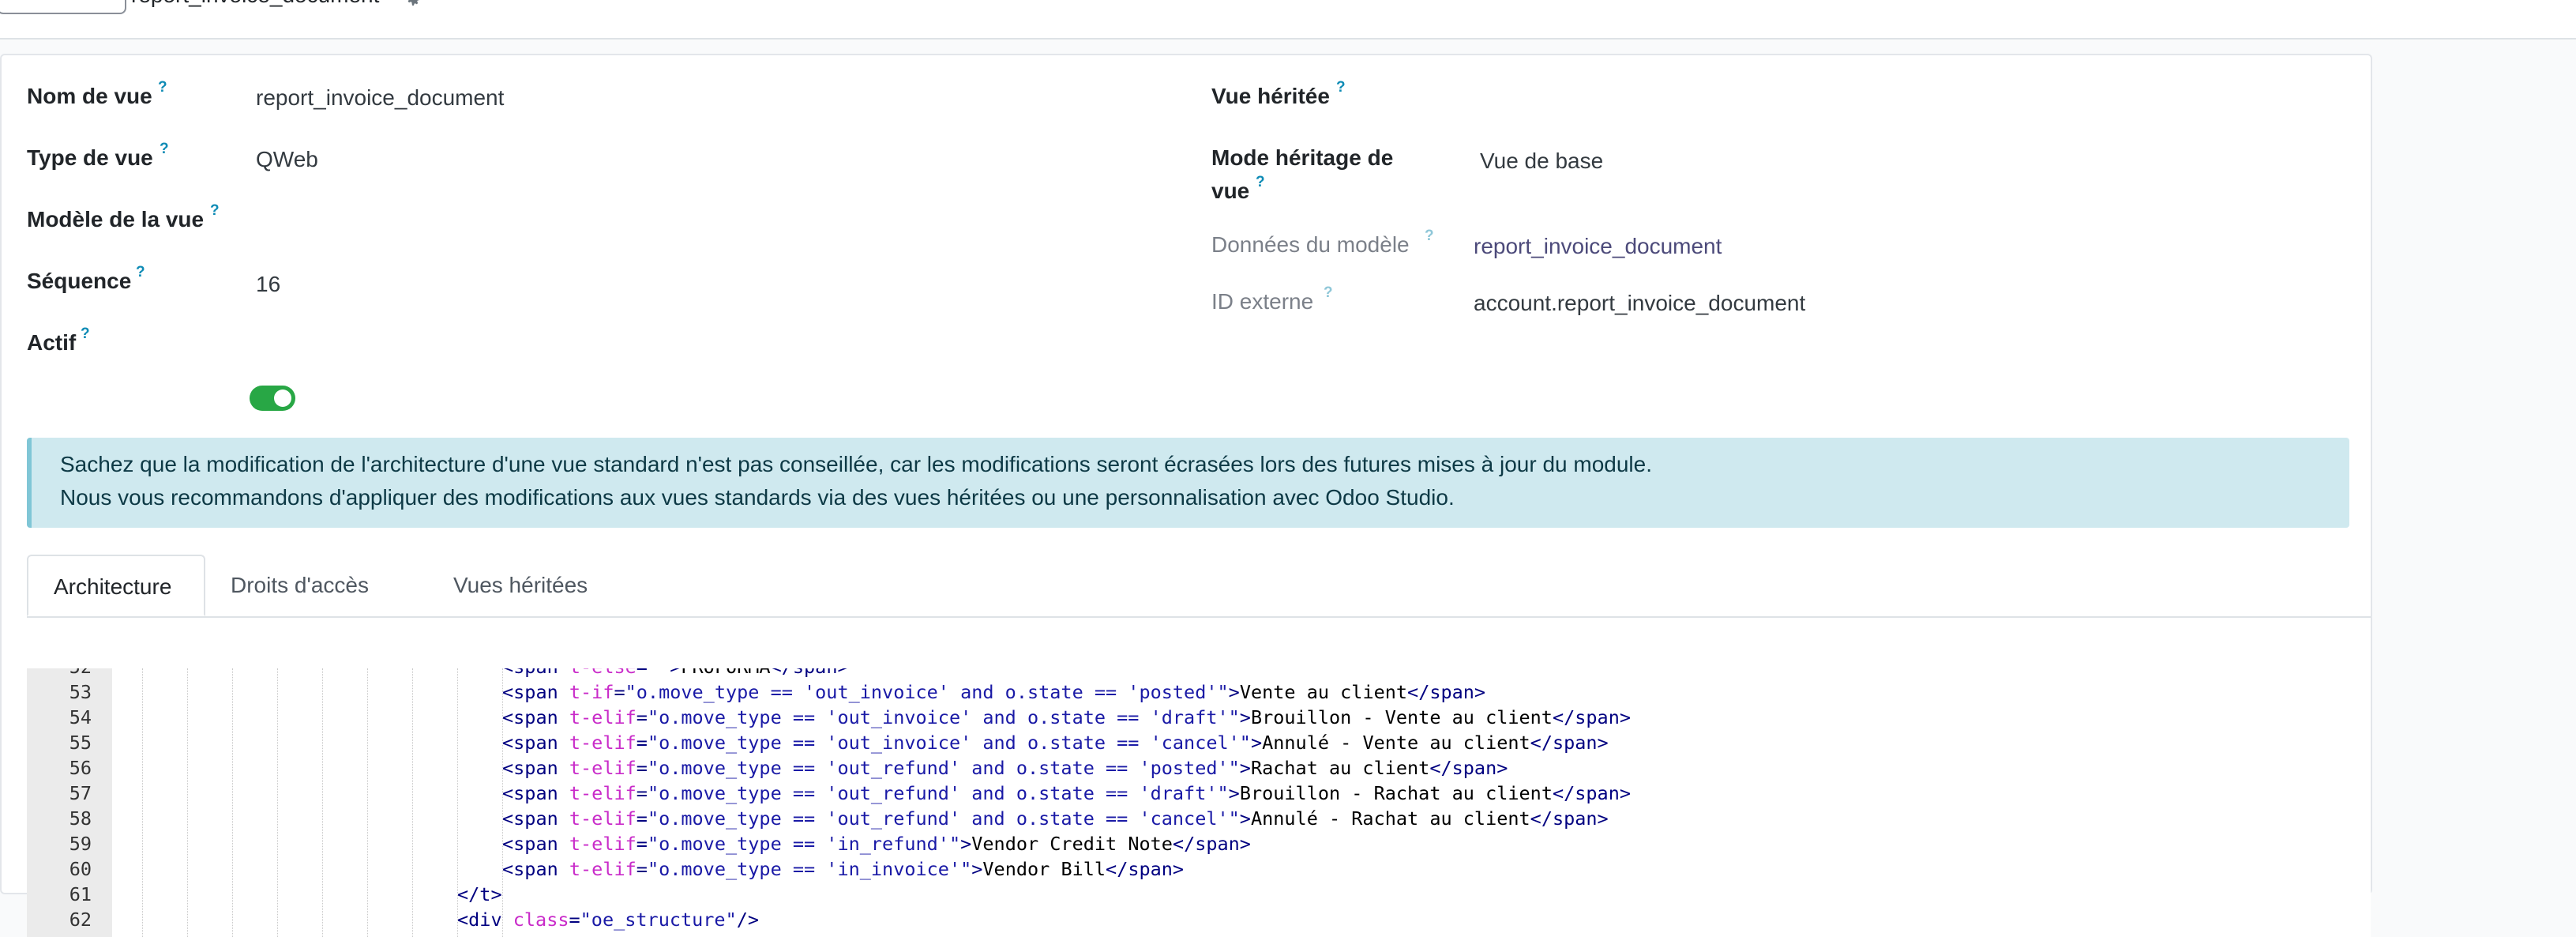 The width and height of the screenshot is (2576, 937). I want to click on active-help-icon: ?, so click(85, 334).